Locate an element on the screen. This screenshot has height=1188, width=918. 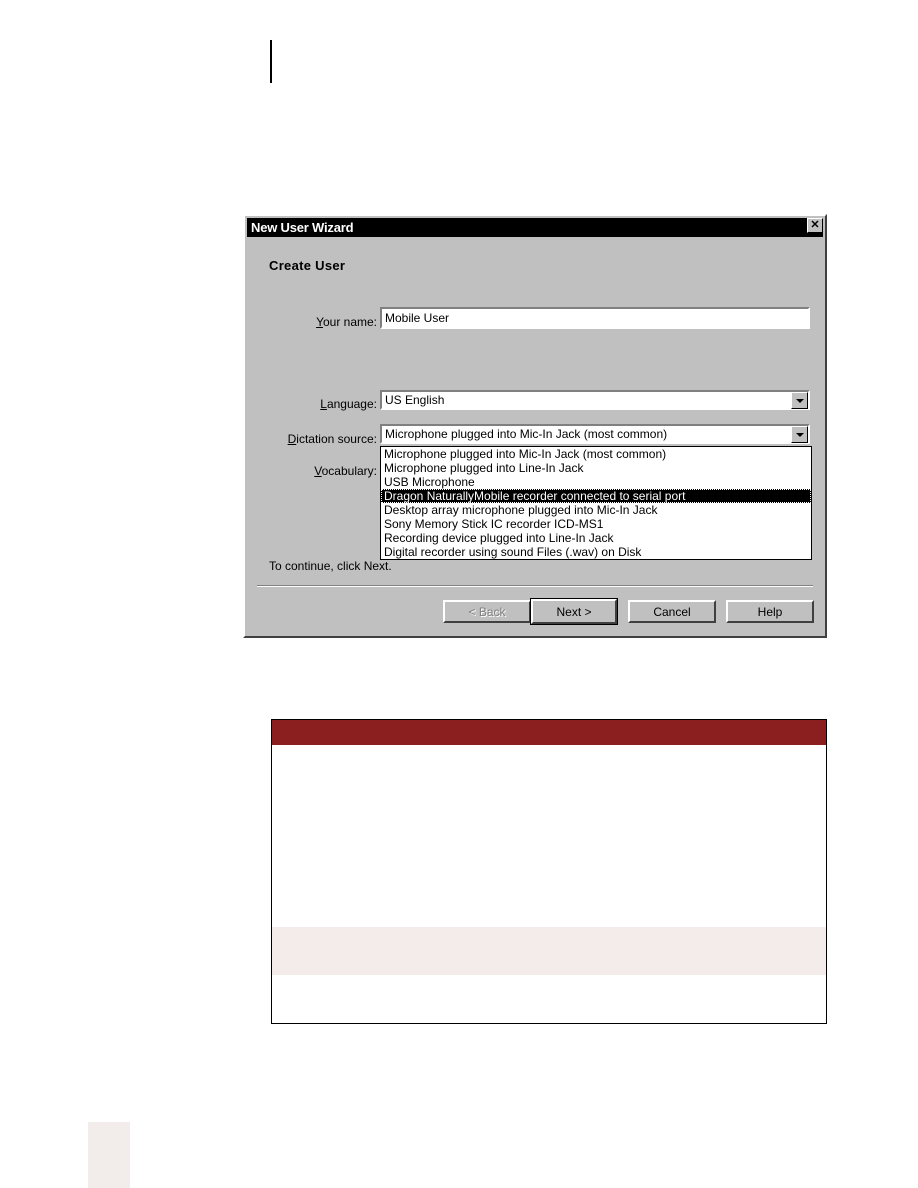
close-icon: ✕ is located at coordinates (815, 225).